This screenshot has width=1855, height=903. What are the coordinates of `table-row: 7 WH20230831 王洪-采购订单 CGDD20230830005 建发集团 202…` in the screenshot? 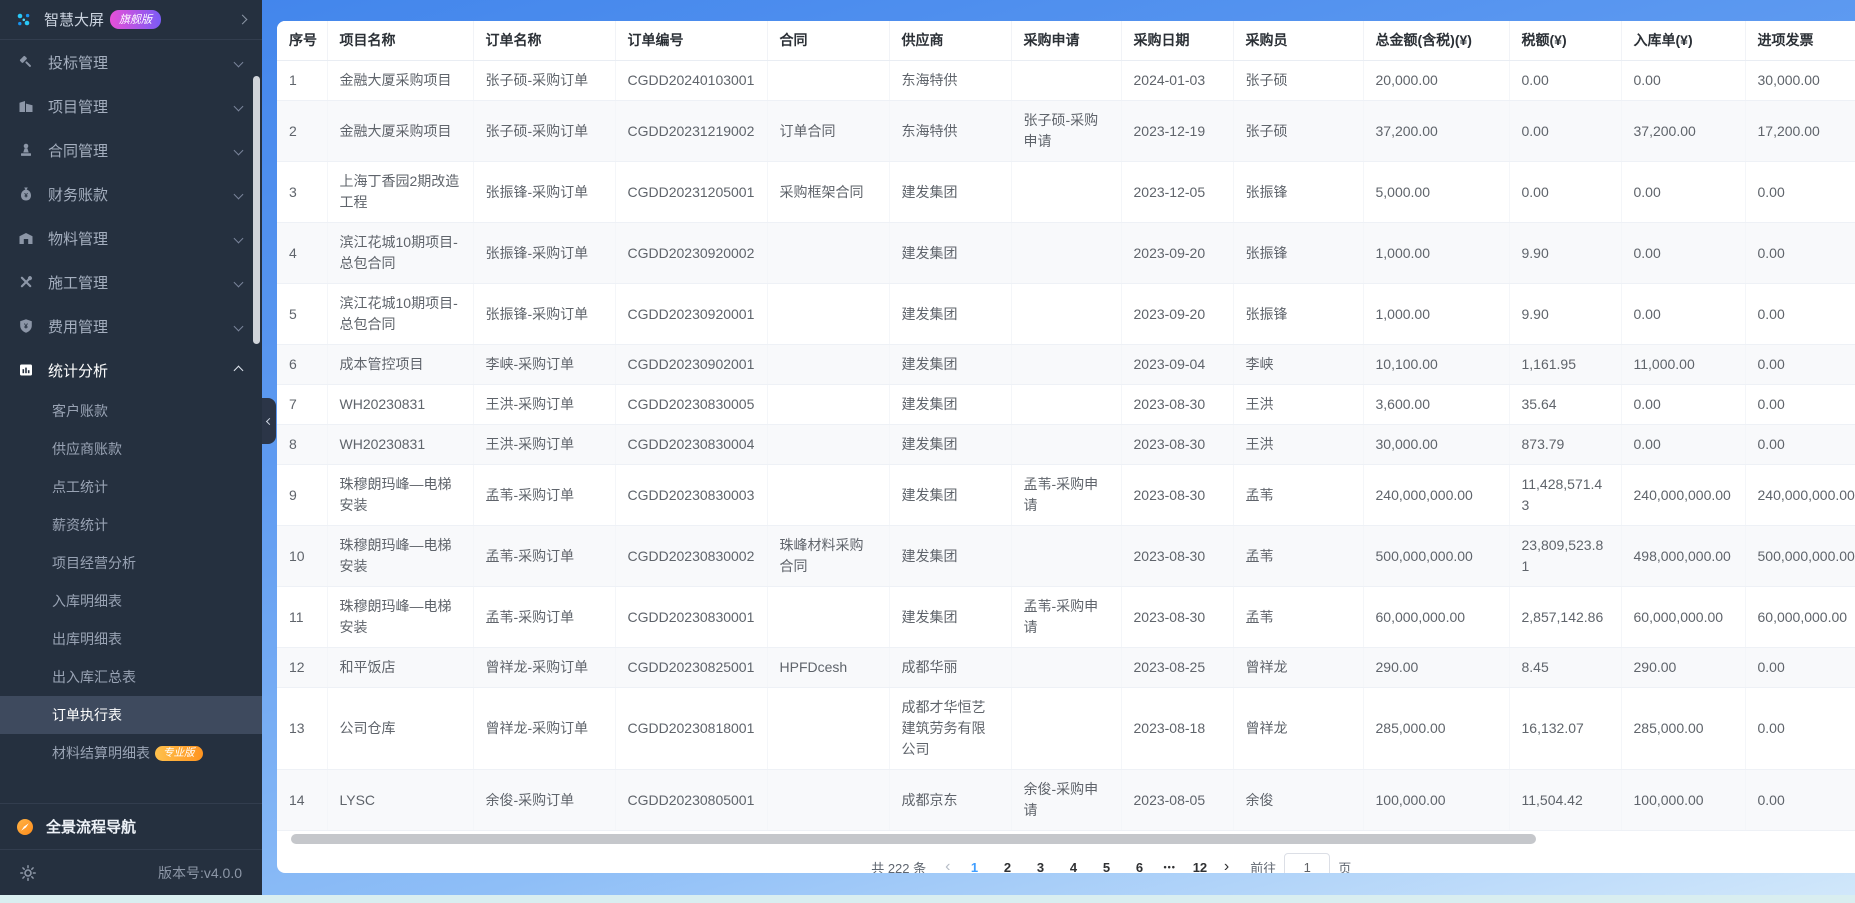 It's located at (1066, 404).